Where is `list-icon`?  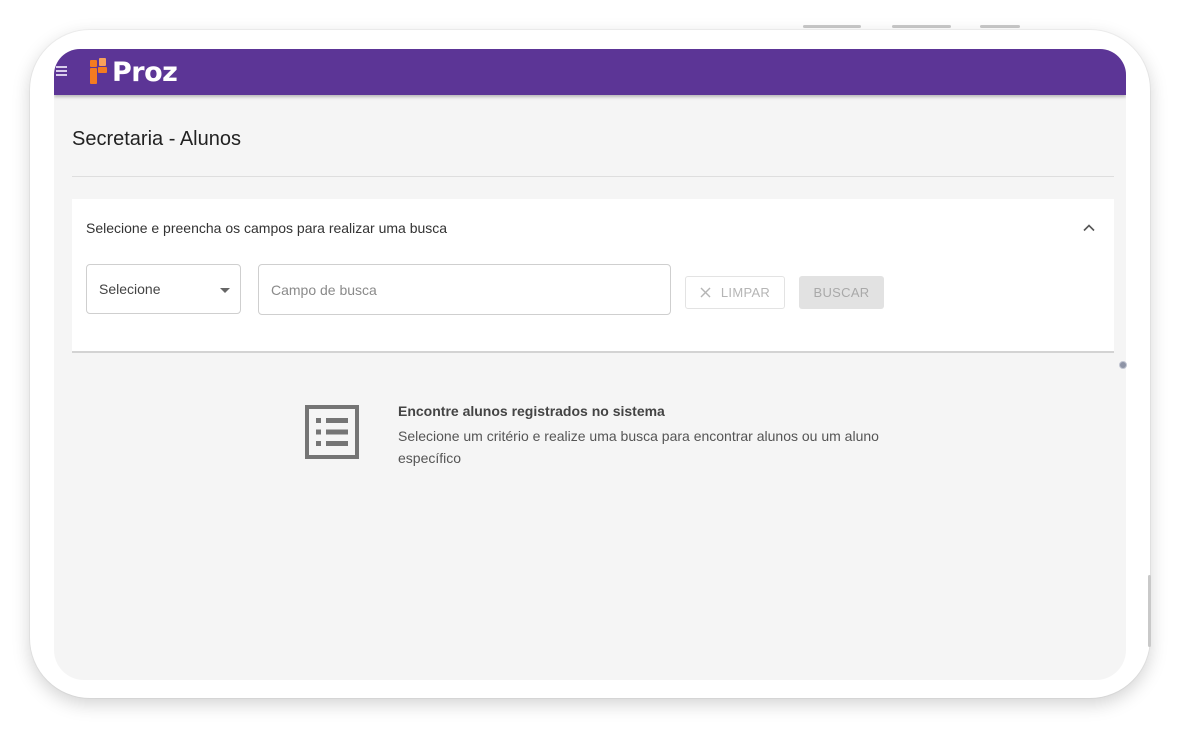
list-icon is located at coordinates (332, 432).